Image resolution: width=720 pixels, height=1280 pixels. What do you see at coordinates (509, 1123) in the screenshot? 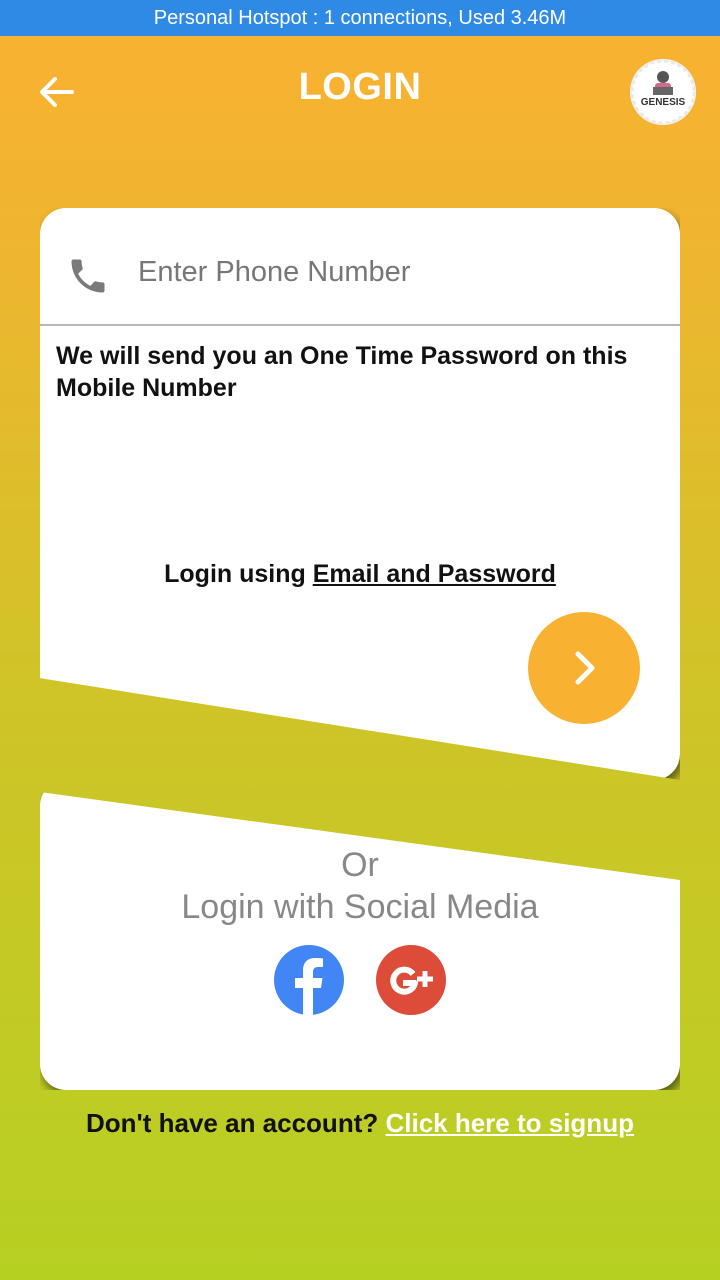
I see `signup-link: Click here to signup` at bounding box center [509, 1123].